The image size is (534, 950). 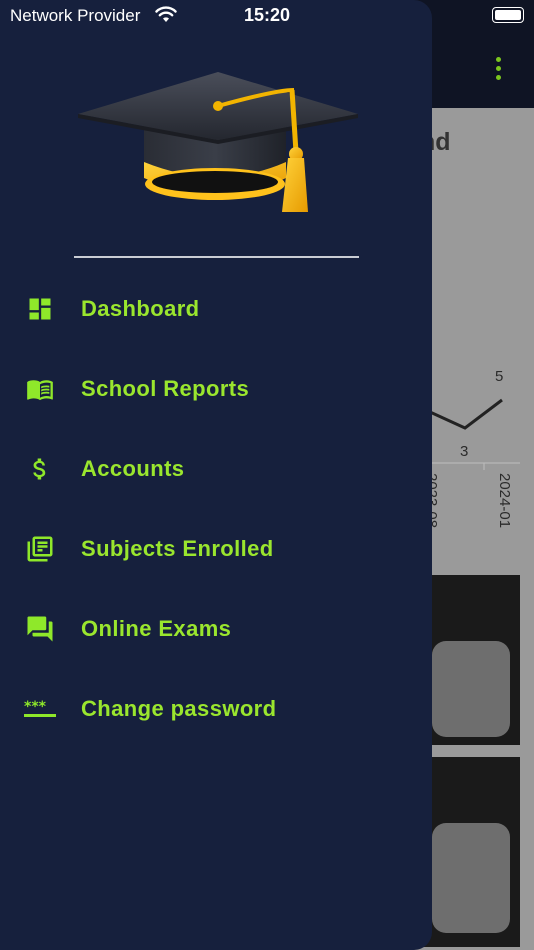 I want to click on drawer-item-label: Accounts, so click(x=133, y=468).